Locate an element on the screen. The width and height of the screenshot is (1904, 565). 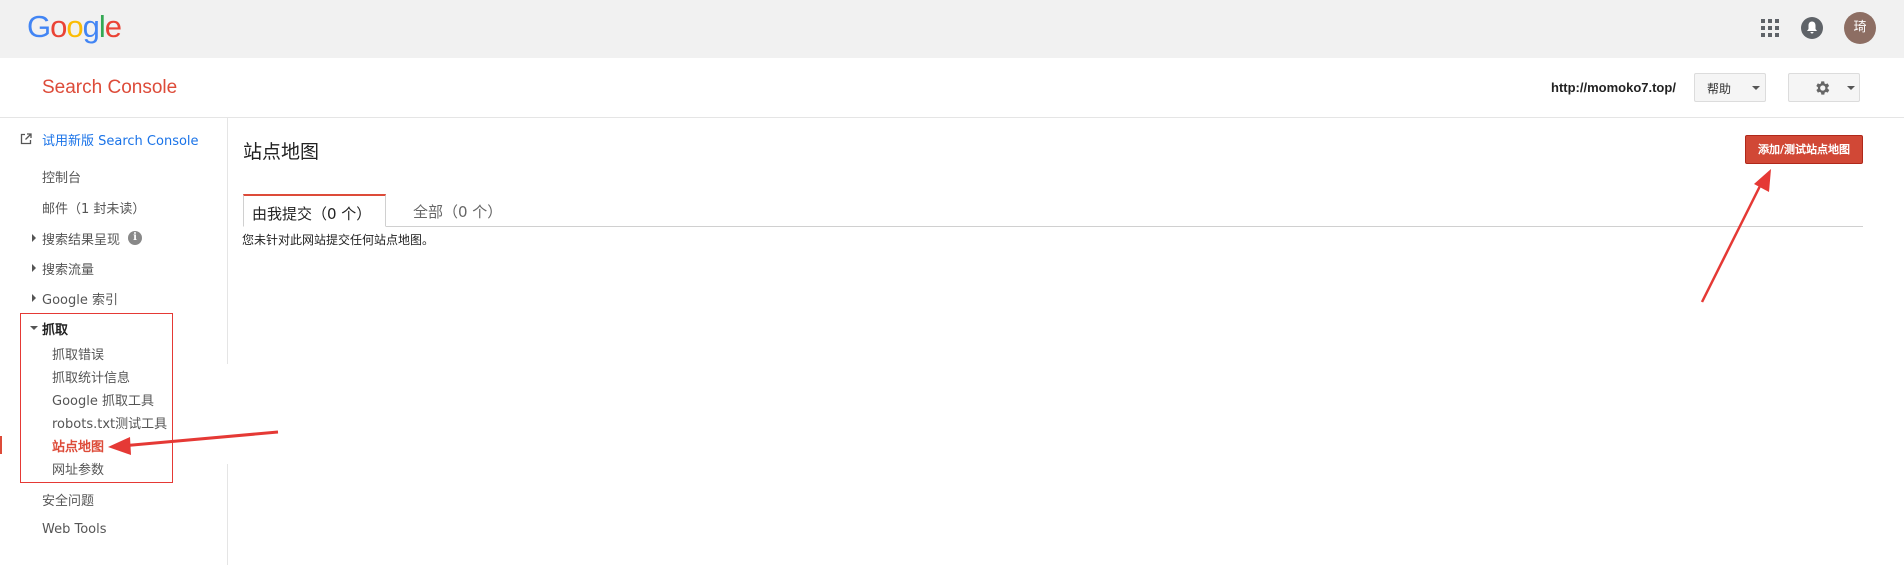
gear-icon is located at coordinates (1823, 88).